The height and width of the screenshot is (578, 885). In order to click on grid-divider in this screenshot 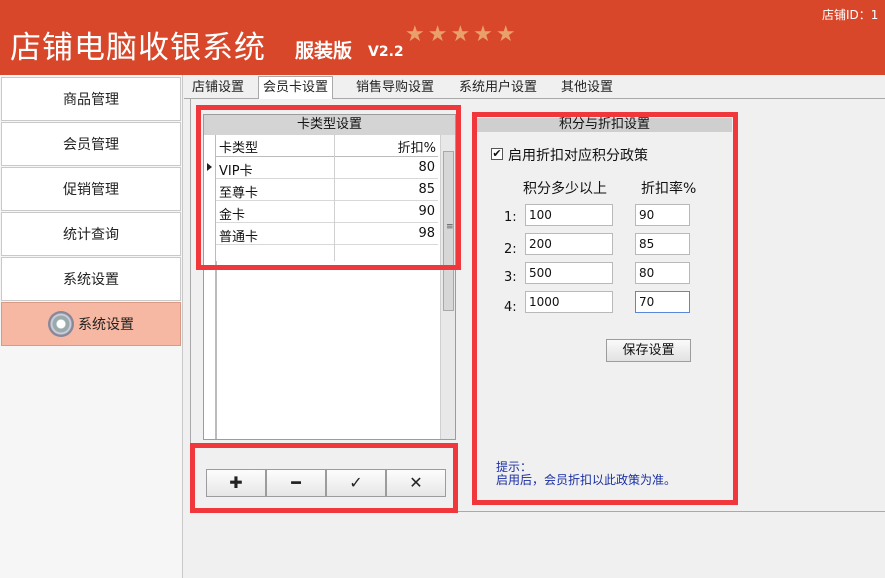, I will do `click(216, 350)`.